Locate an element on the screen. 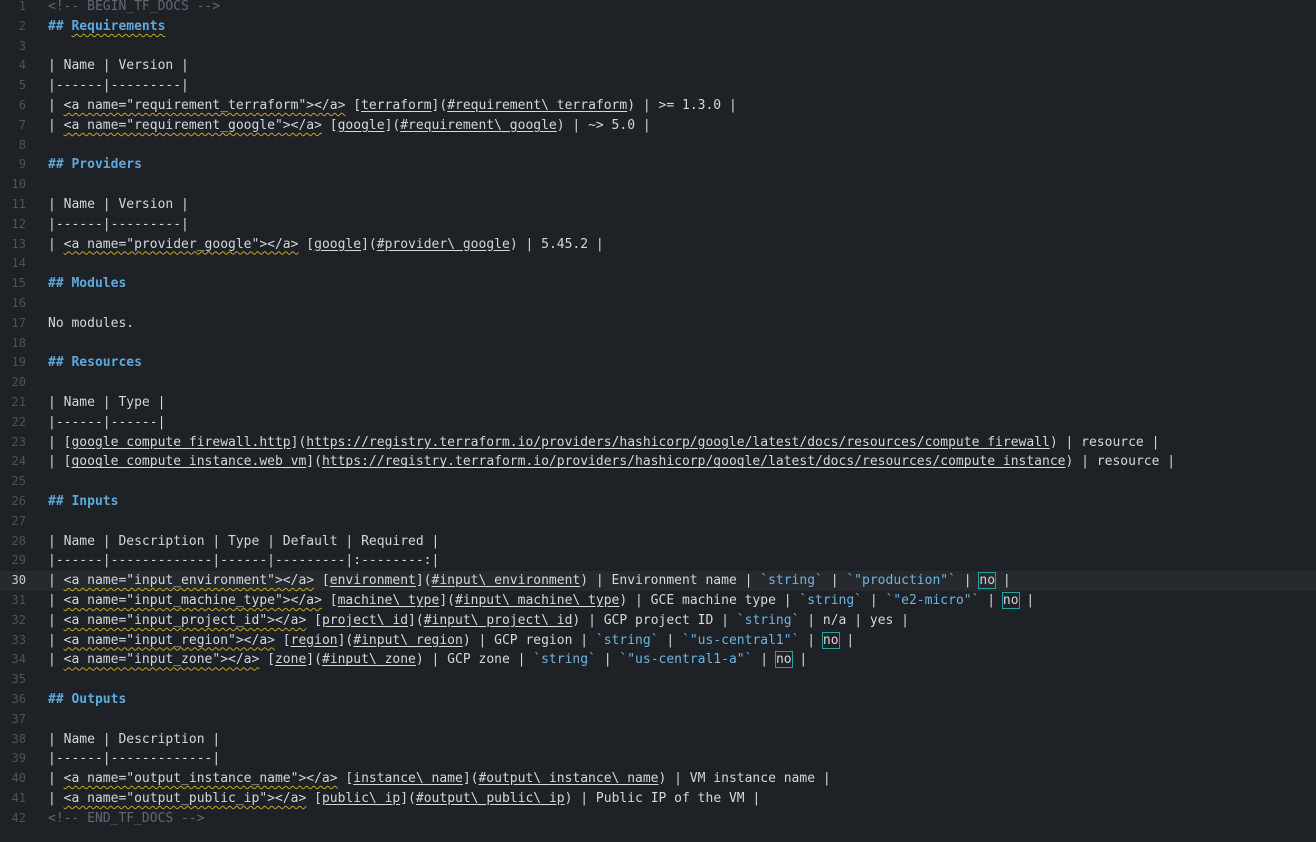 This screenshot has width=1316, height=842. line-text: <!-- END_TF_DOCS --> is located at coordinates (126, 819).